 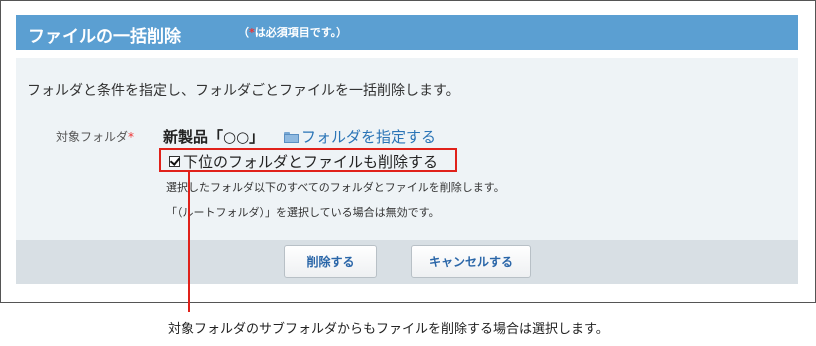 What do you see at coordinates (301, 32) in the screenshot?
I see `required-note-text: は必須項目です。）` at bounding box center [301, 32].